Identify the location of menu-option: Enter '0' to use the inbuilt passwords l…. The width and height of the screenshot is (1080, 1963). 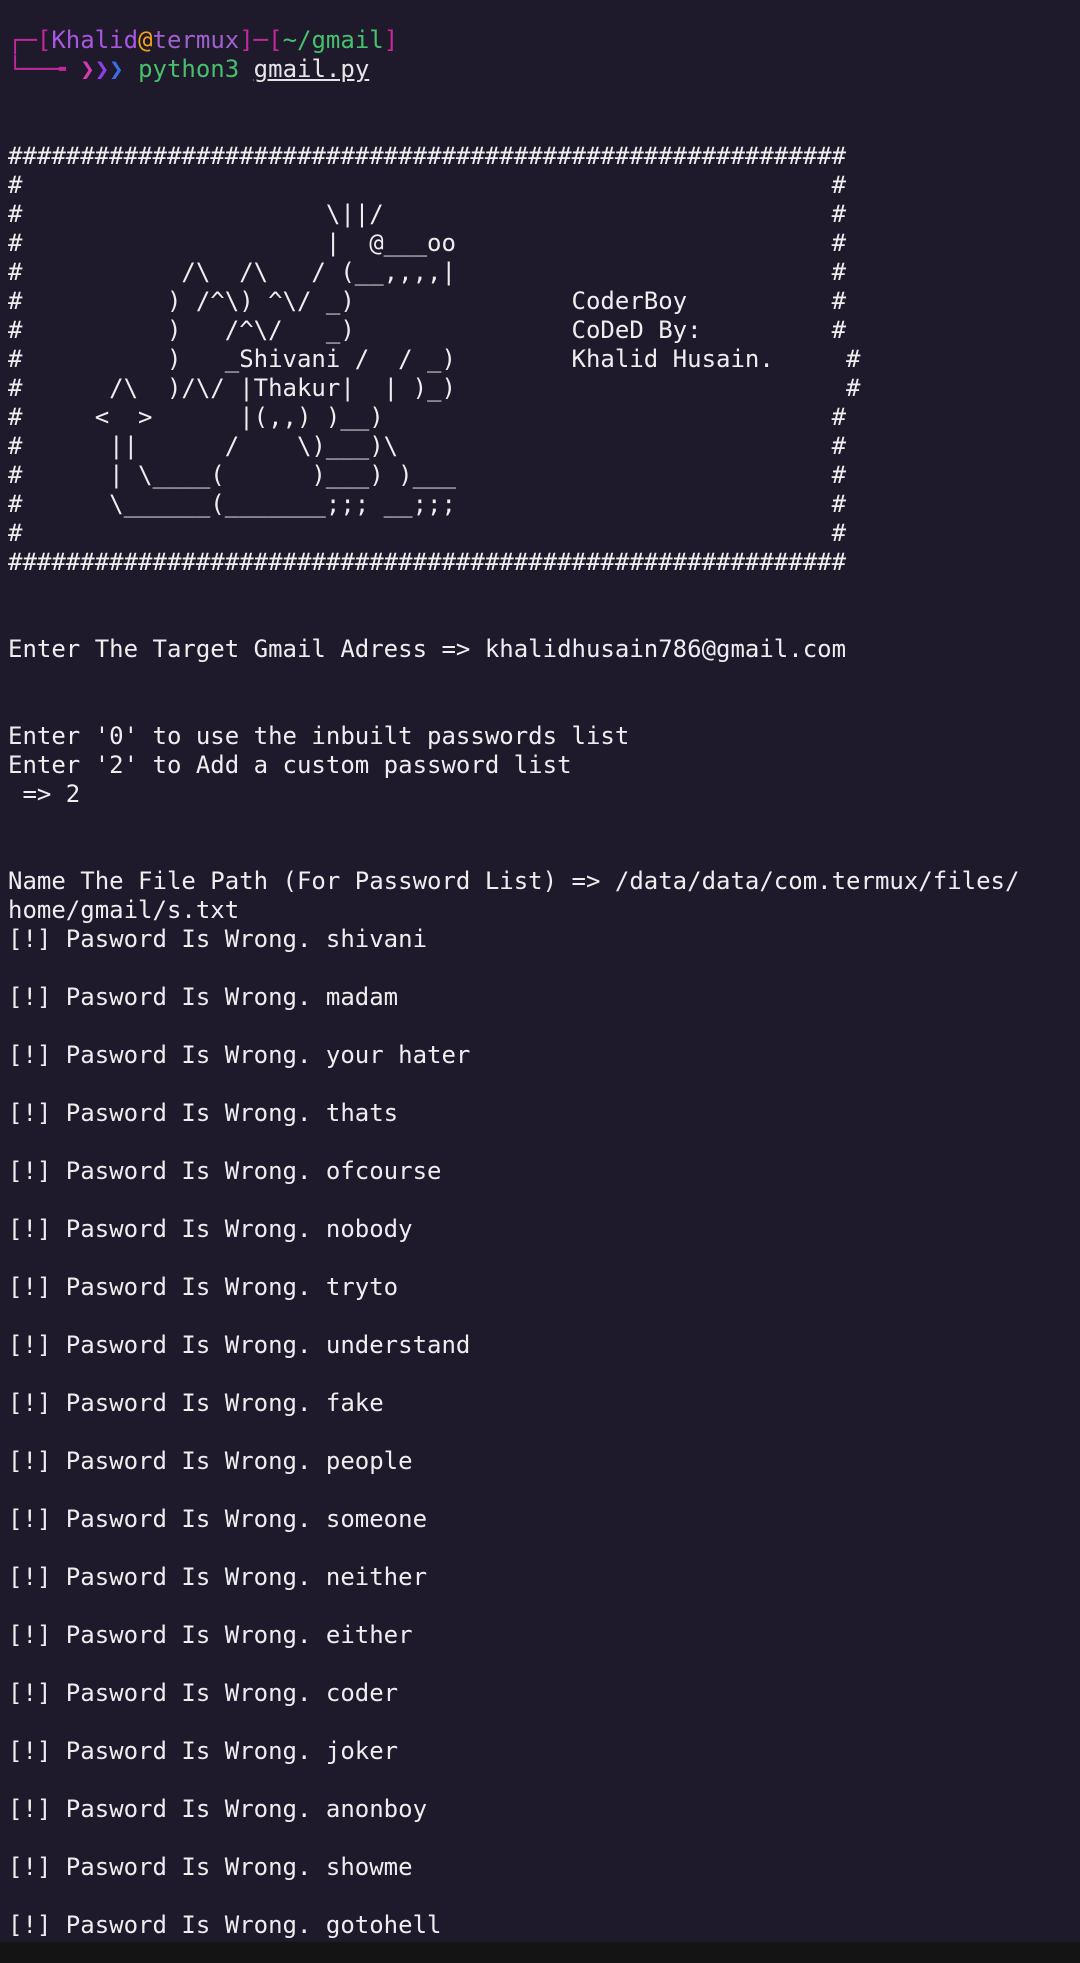
(319, 736).